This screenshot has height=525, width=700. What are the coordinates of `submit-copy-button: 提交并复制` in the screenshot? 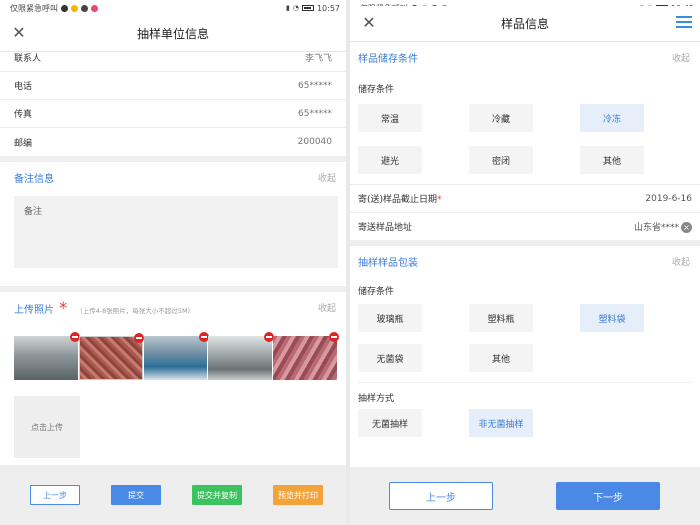 It's located at (217, 495).